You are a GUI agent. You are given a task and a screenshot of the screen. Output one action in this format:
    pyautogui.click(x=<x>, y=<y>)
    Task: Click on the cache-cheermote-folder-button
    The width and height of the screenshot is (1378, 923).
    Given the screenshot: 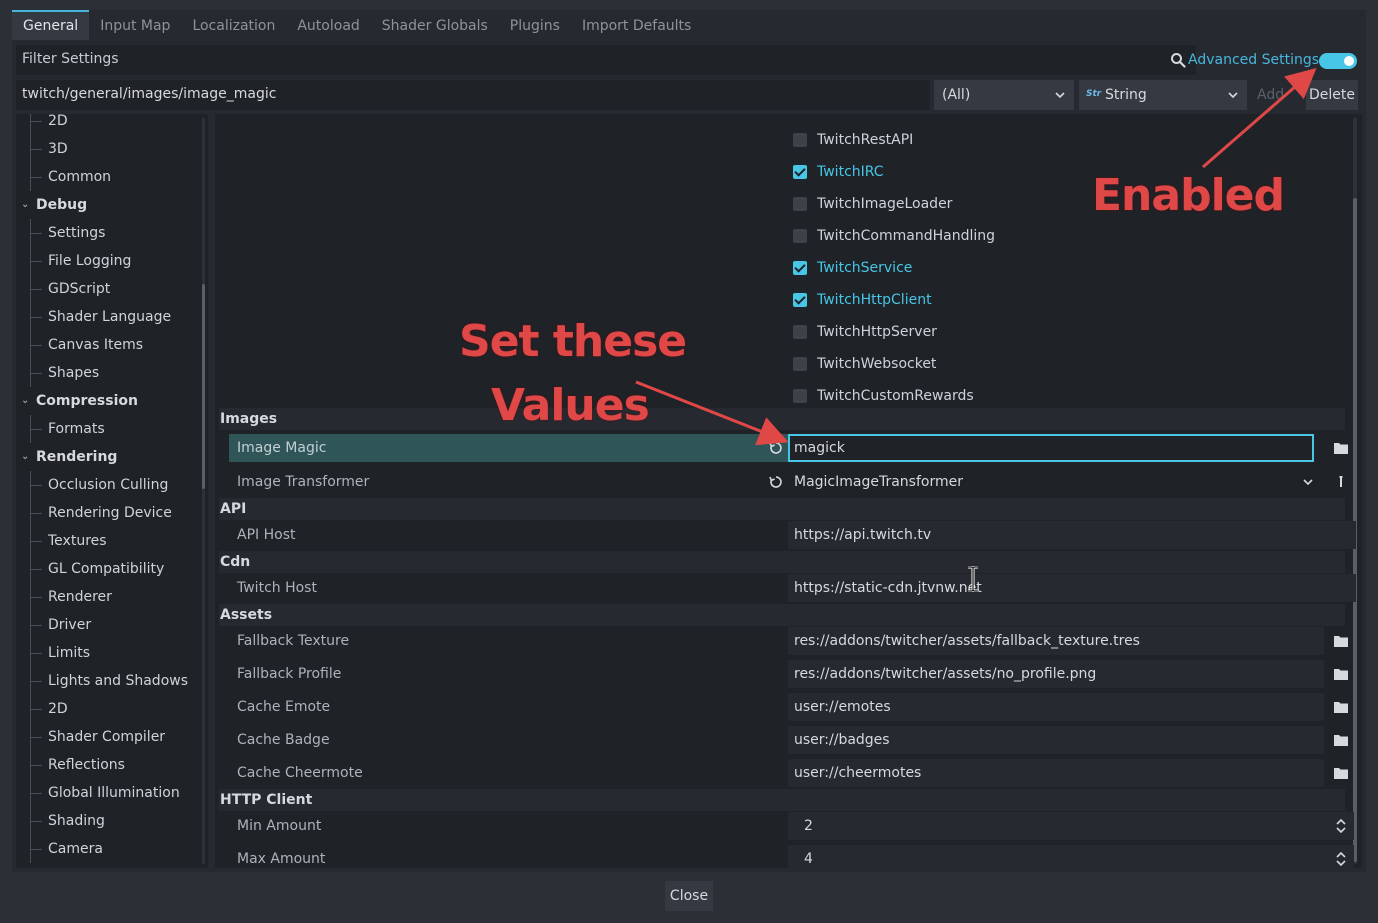 What is the action you would take?
    pyautogui.click(x=1341, y=773)
    